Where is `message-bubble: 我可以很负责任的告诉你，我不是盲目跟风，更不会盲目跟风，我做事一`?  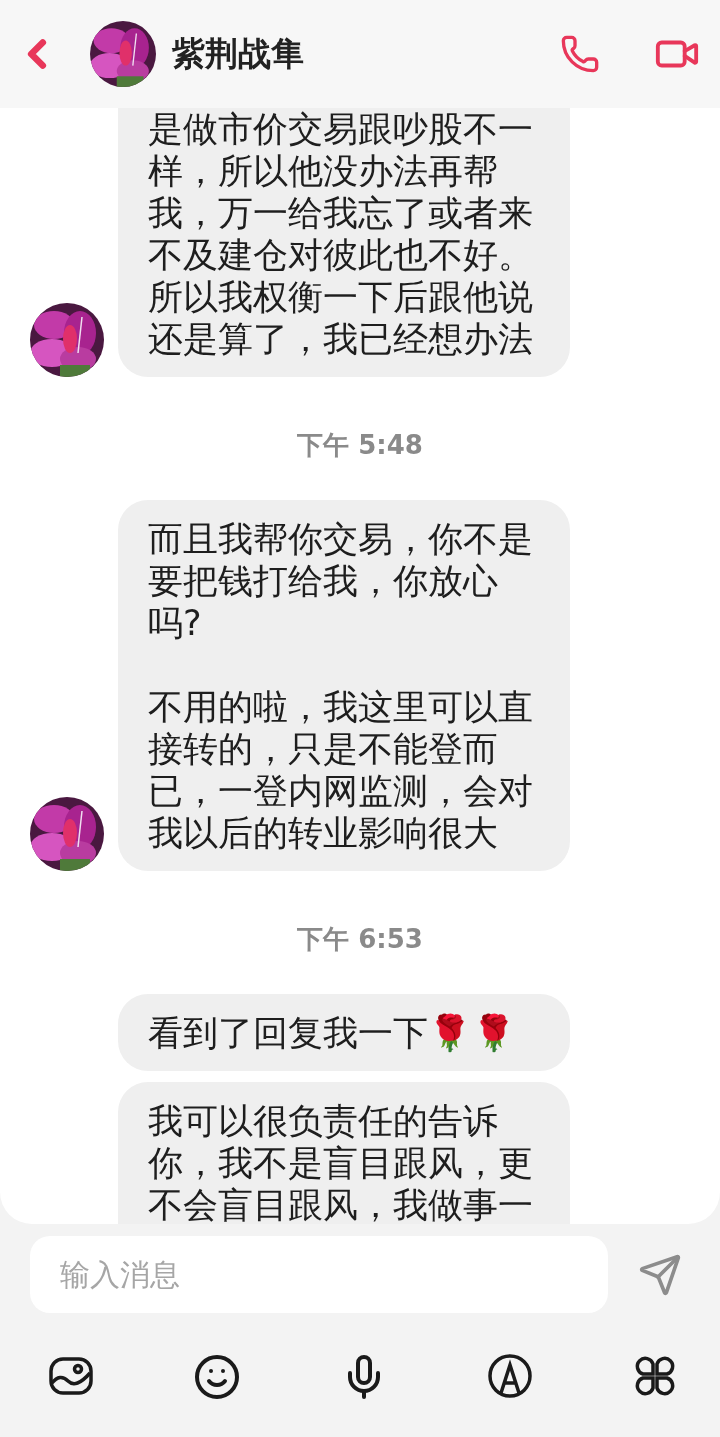
message-bubble: 我可以很负责任的告诉你，我不是盲目跟风，更不会盲目跟风，我做事一 is located at coordinates (344, 1153).